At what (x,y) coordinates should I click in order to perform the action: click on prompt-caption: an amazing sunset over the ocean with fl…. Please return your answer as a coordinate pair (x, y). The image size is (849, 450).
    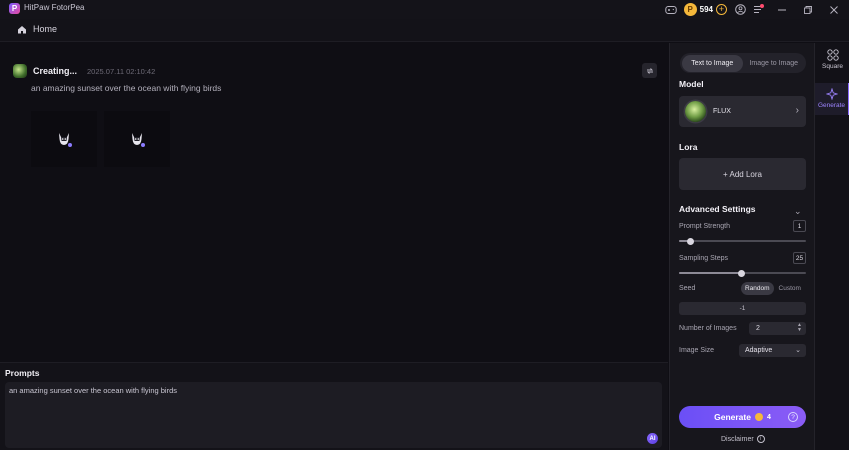
    Looking at the image, I should click on (126, 88).